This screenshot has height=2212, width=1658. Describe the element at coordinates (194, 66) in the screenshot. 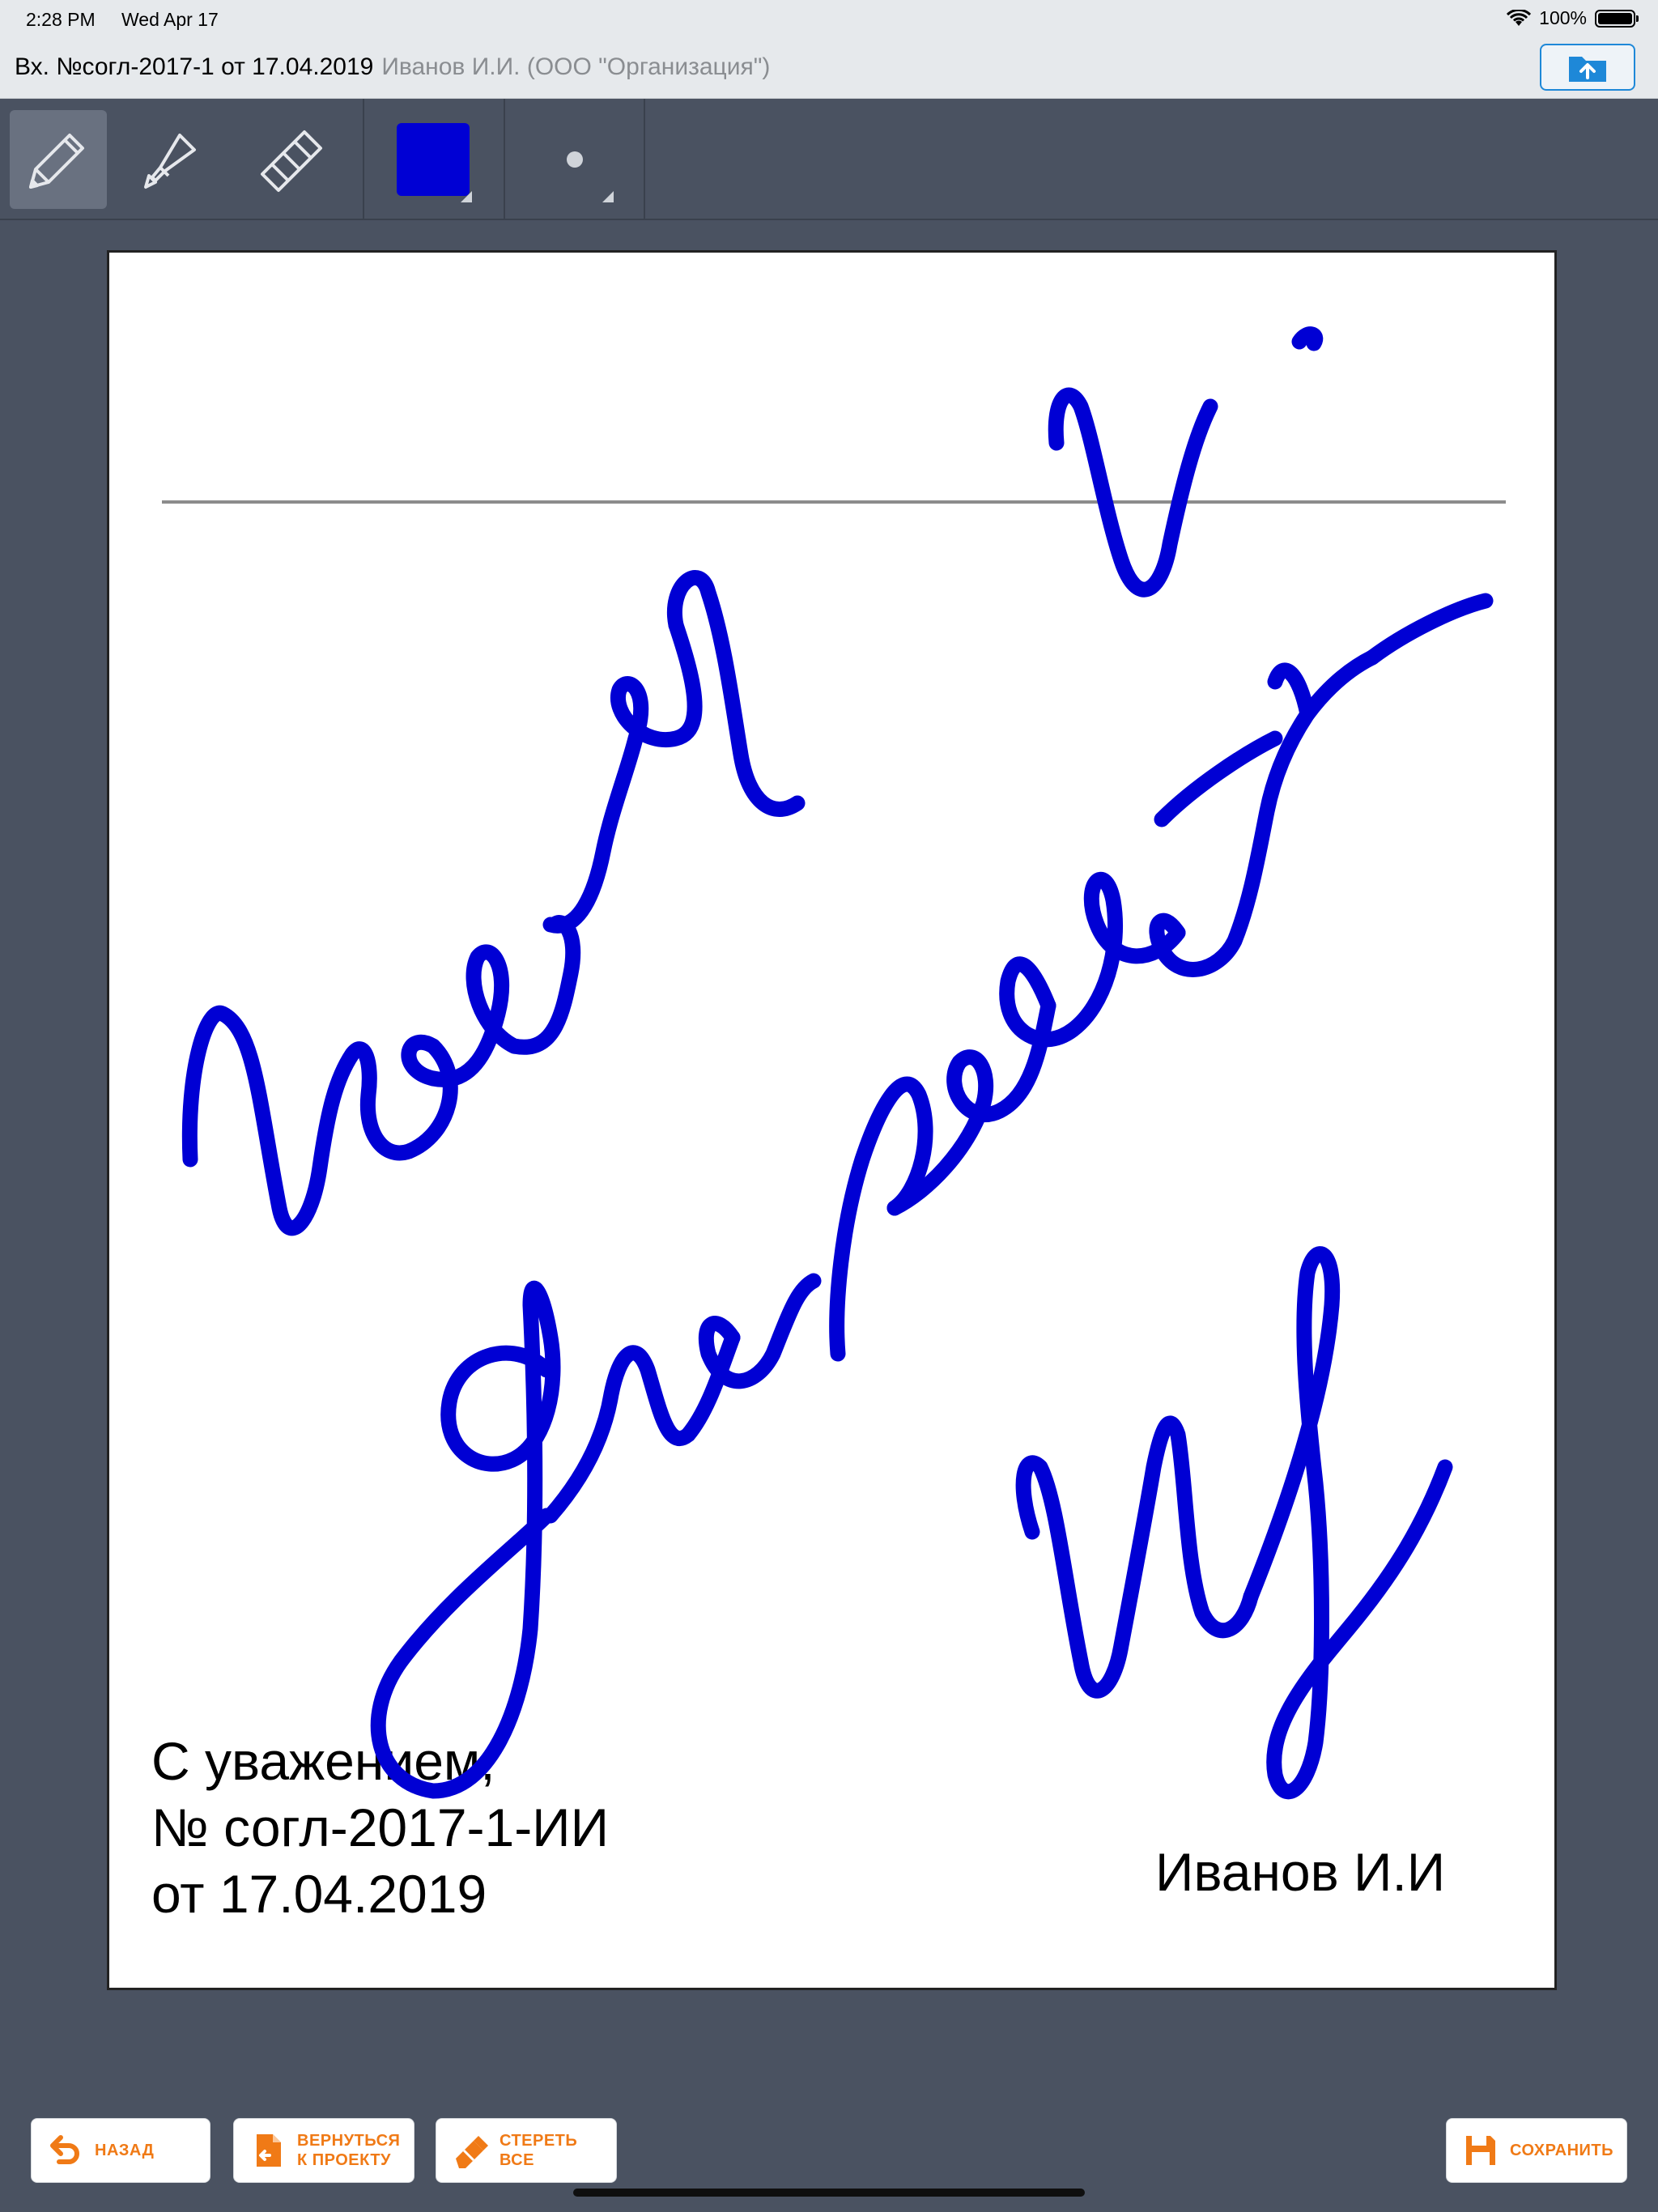

I see `document-name: Вх. №согл-2017-1 от 17.04.2019` at that location.